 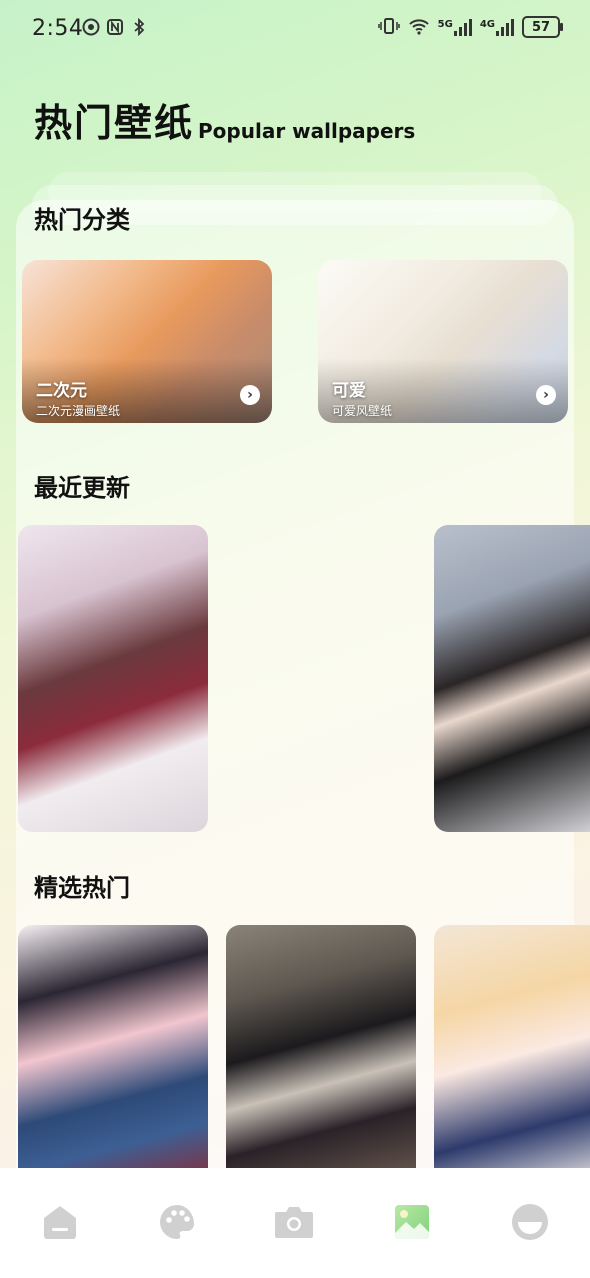 I want to click on palette-icon, so click(x=176, y=1222).